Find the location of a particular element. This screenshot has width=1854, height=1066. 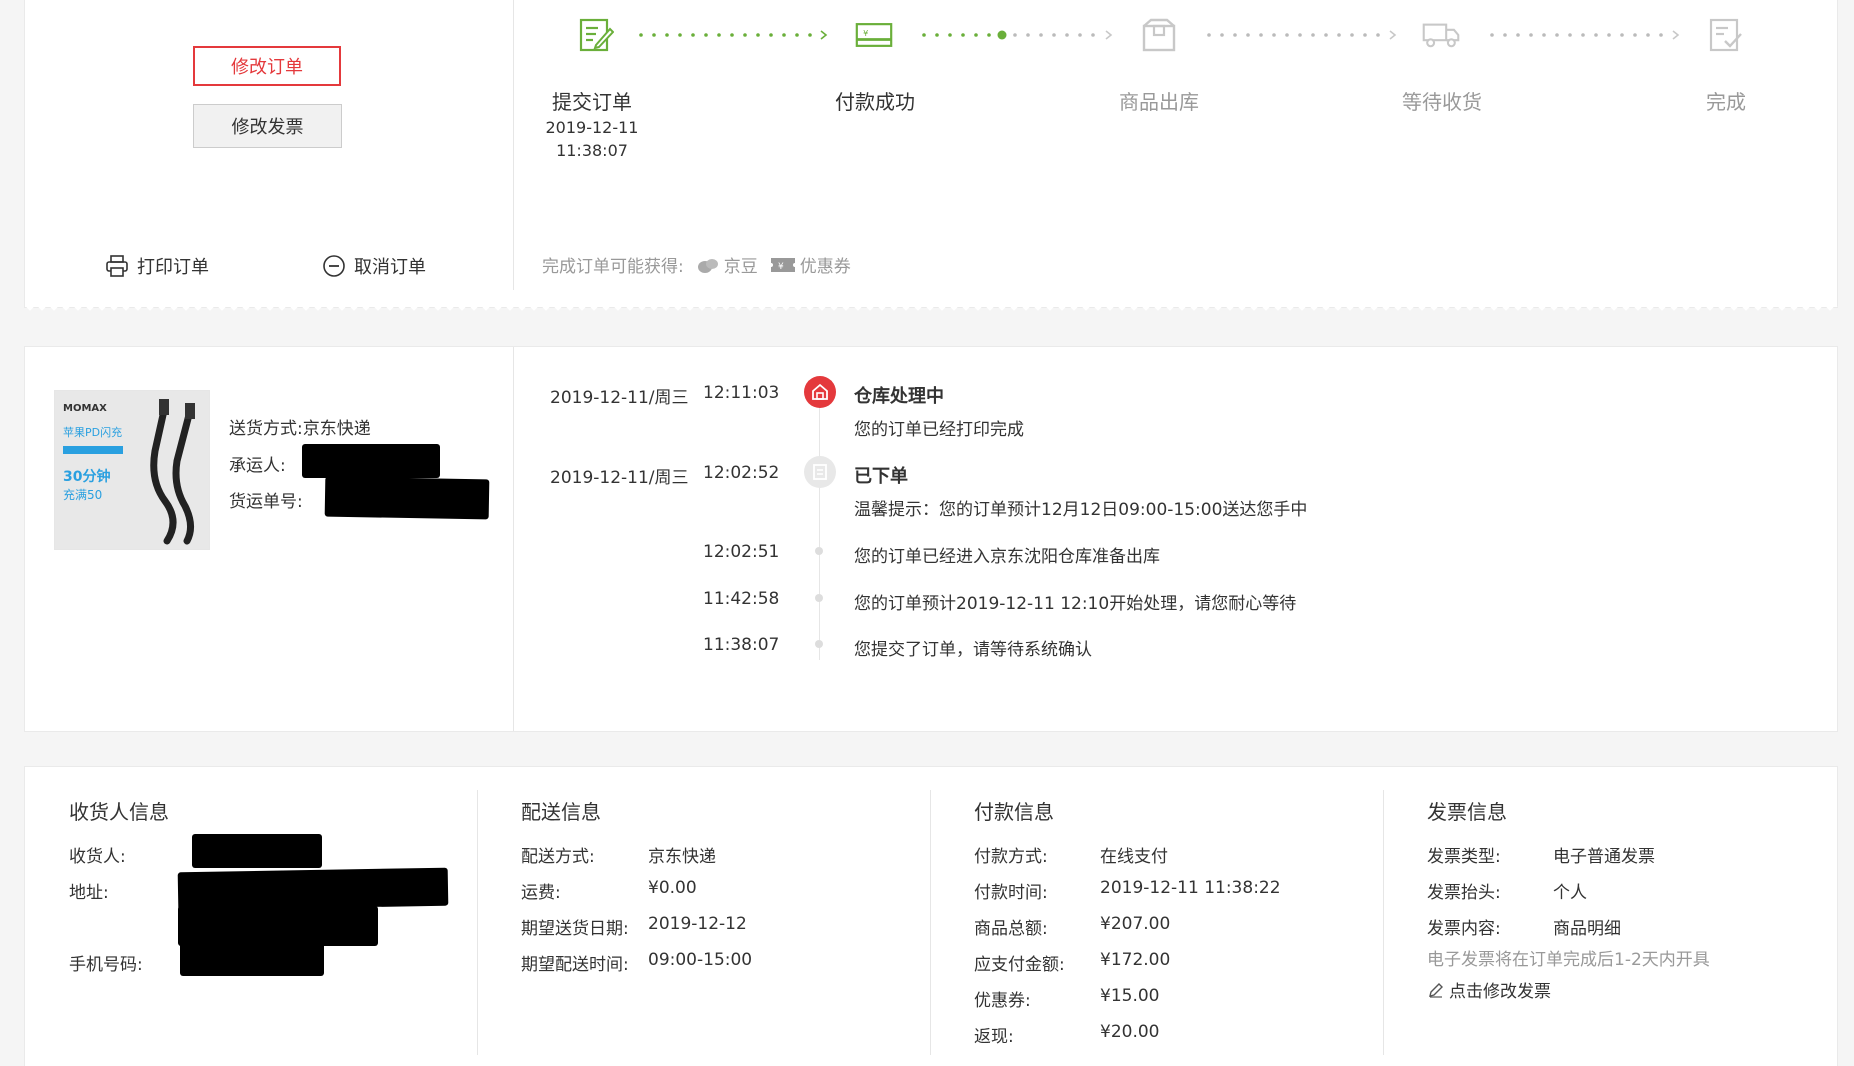

redacted-phone is located at coordinates (252, 953).